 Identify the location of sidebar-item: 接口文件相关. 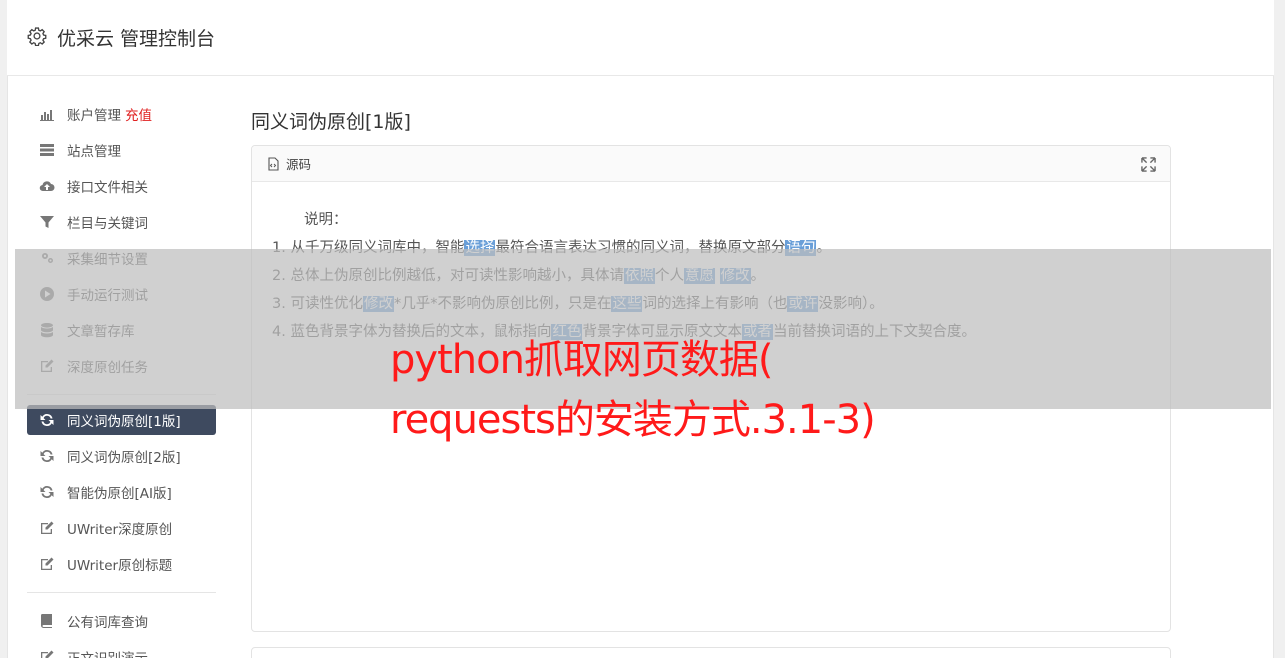
(121, 186).